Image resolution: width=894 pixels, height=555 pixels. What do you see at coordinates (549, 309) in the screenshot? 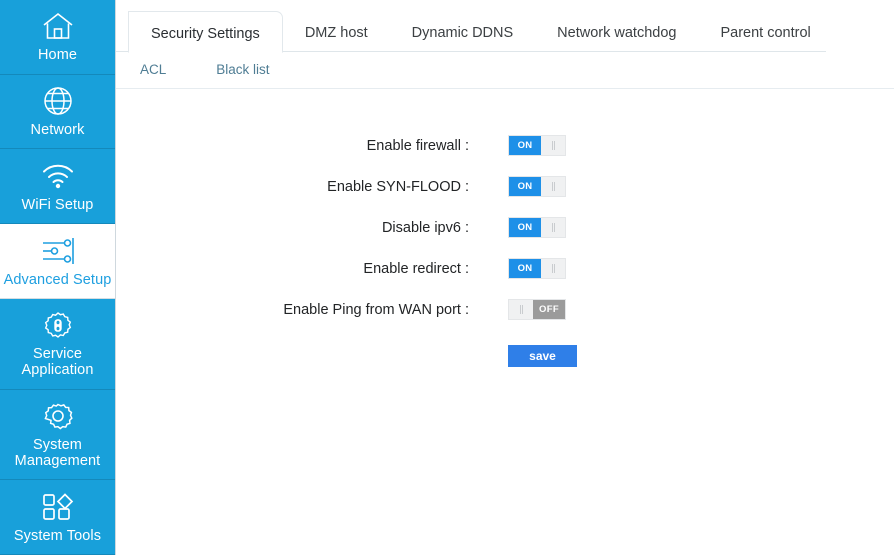
I see `toggle-off-segment: OFF` at bounding box center [549, 309].